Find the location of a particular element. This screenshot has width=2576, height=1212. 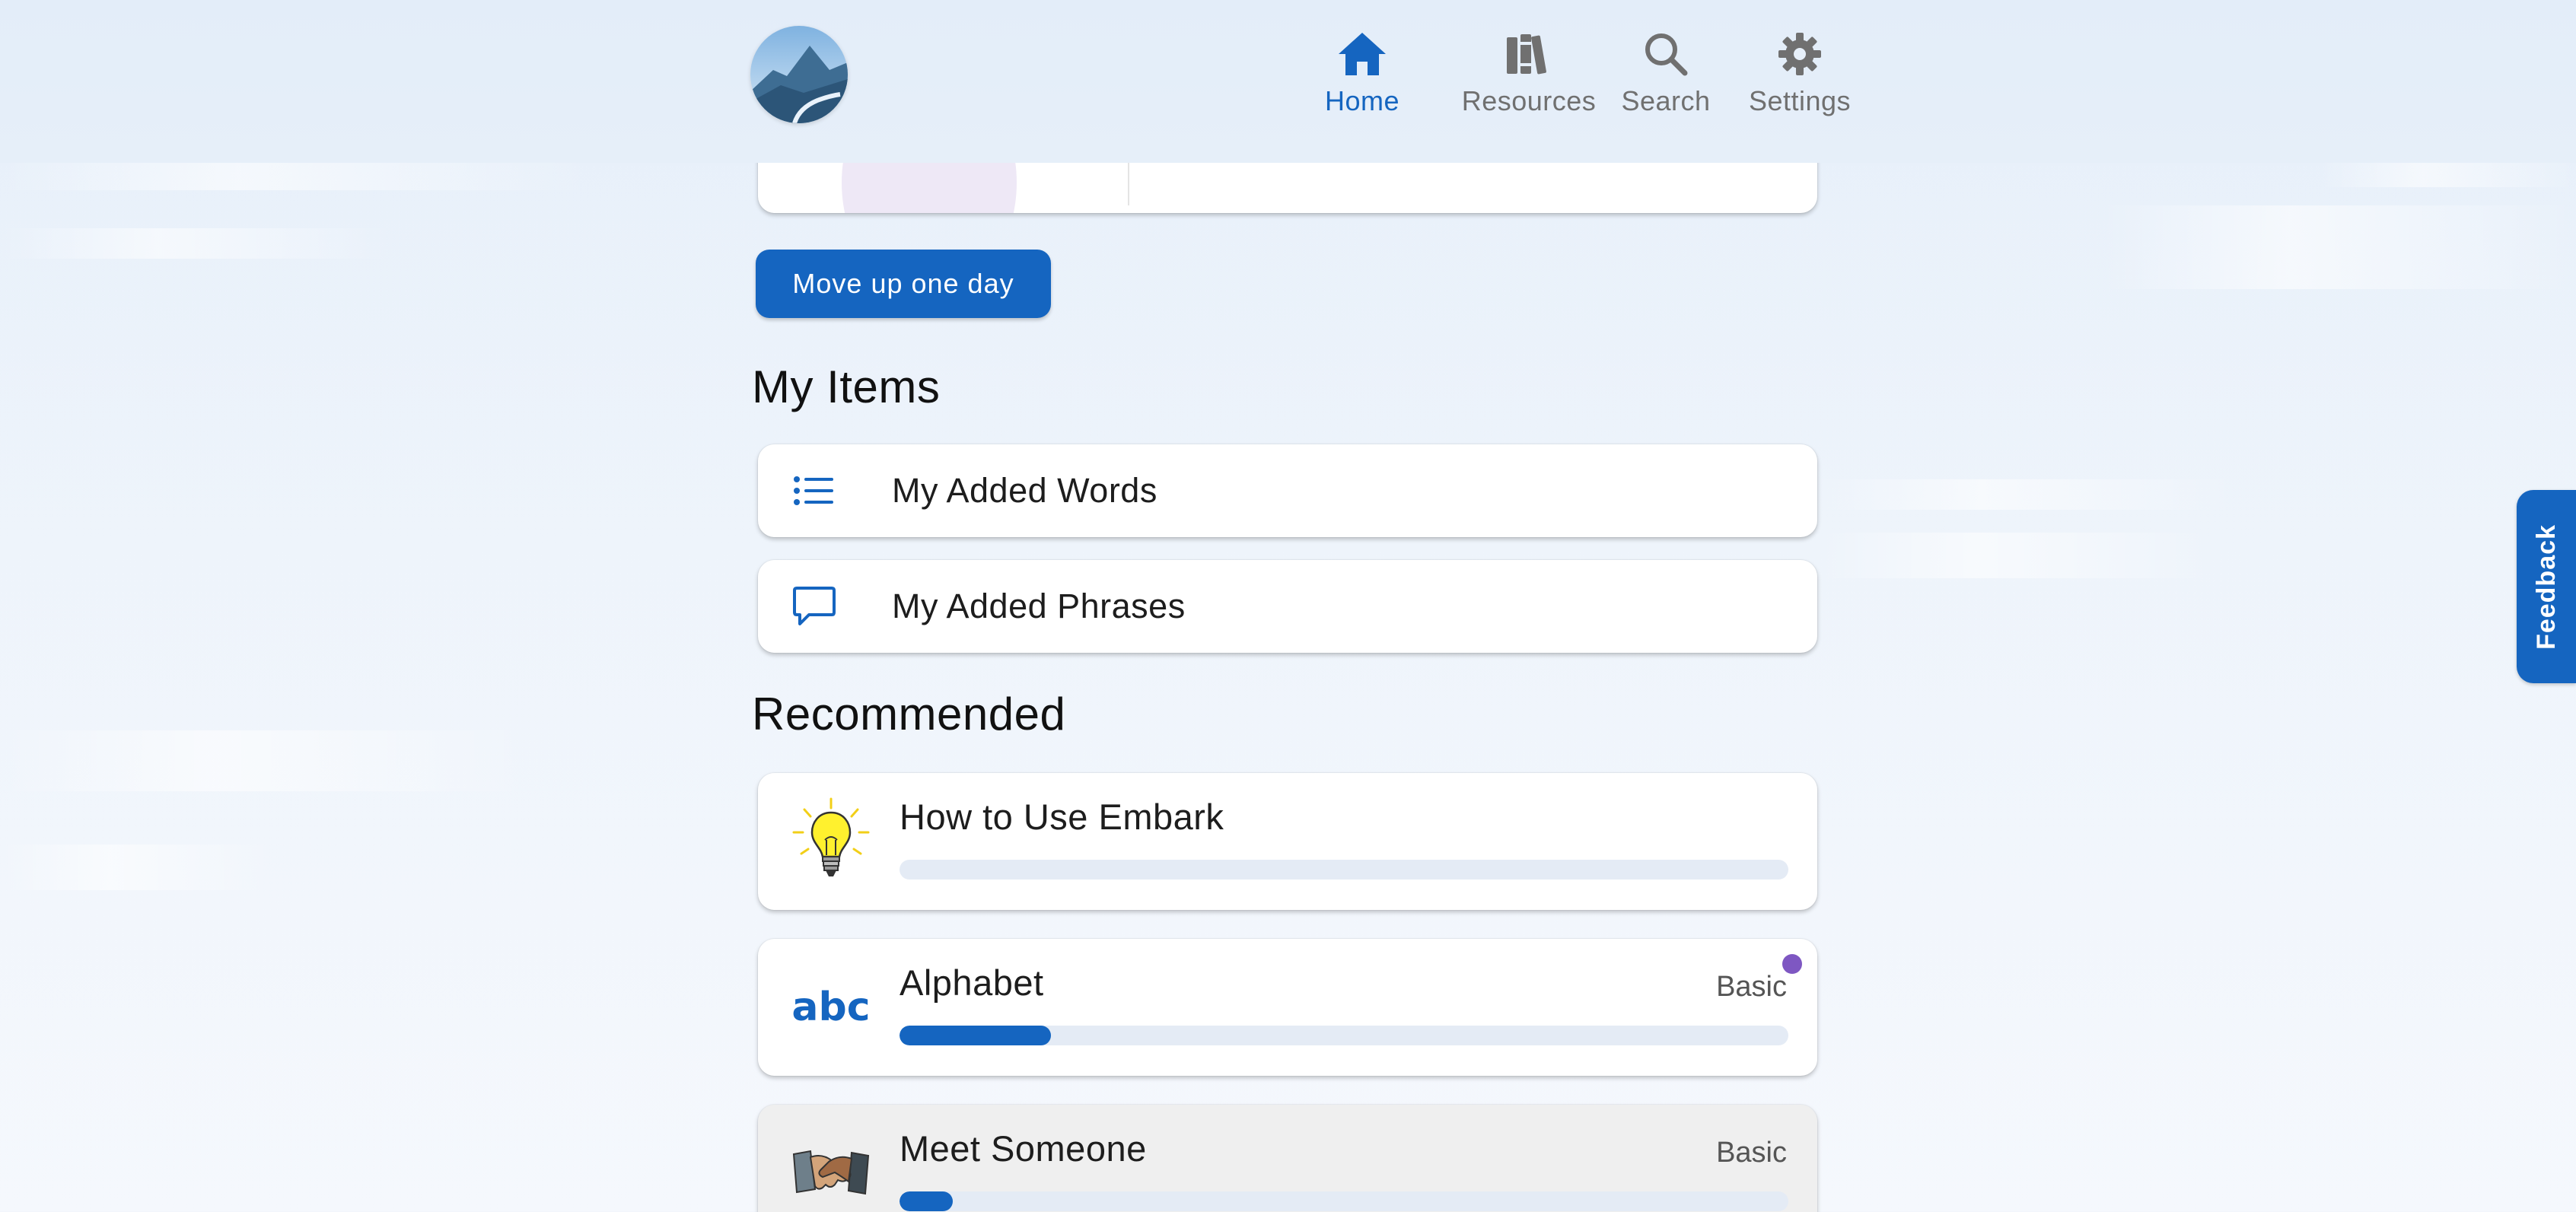

feedback-tab: Feedback is located at coordinates (2546, 586).